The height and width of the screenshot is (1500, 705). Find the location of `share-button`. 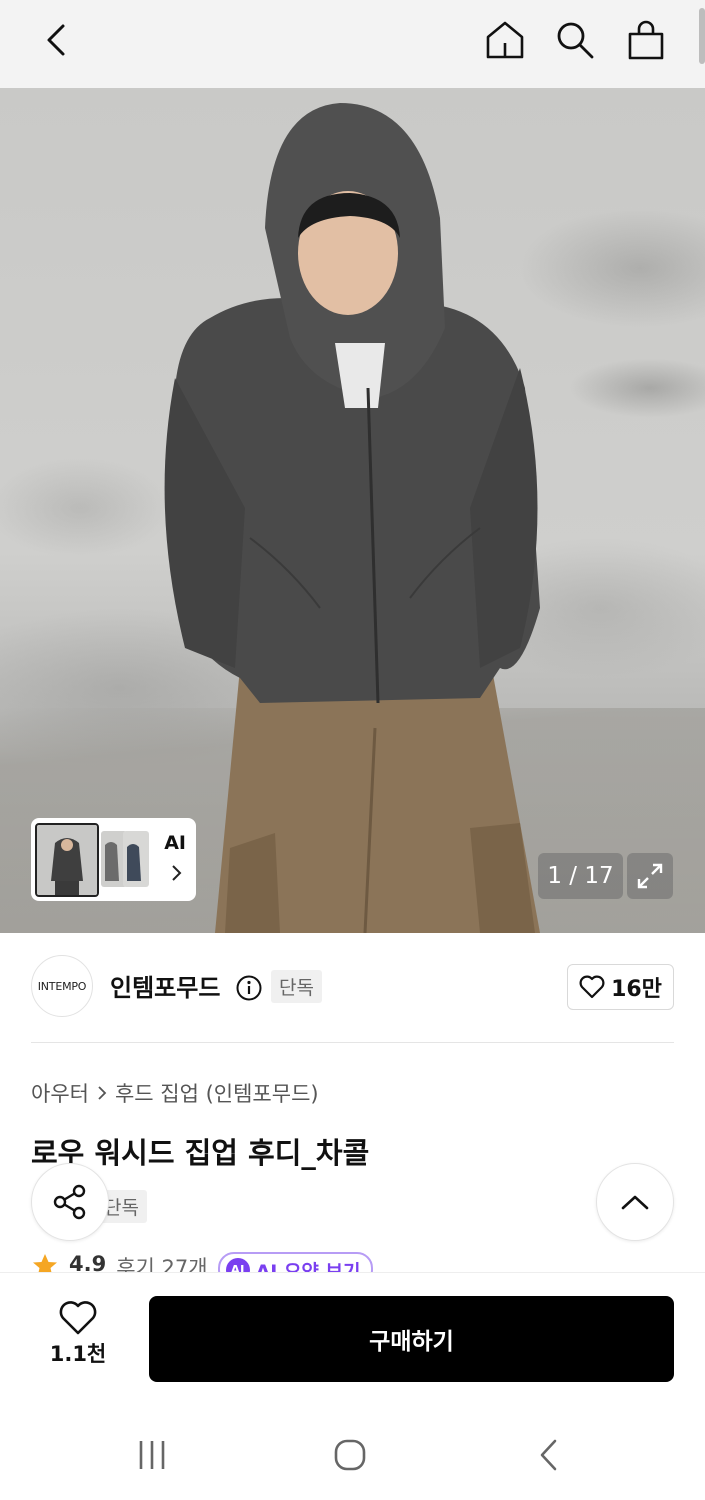

share-button is located at coordinates (70, 1202).